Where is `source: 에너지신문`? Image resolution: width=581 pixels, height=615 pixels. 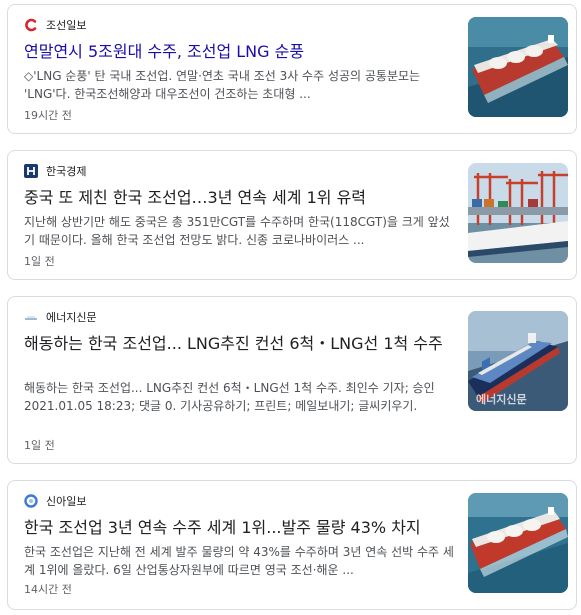
source: 에너지신문 is located at coordinates (60, 317).